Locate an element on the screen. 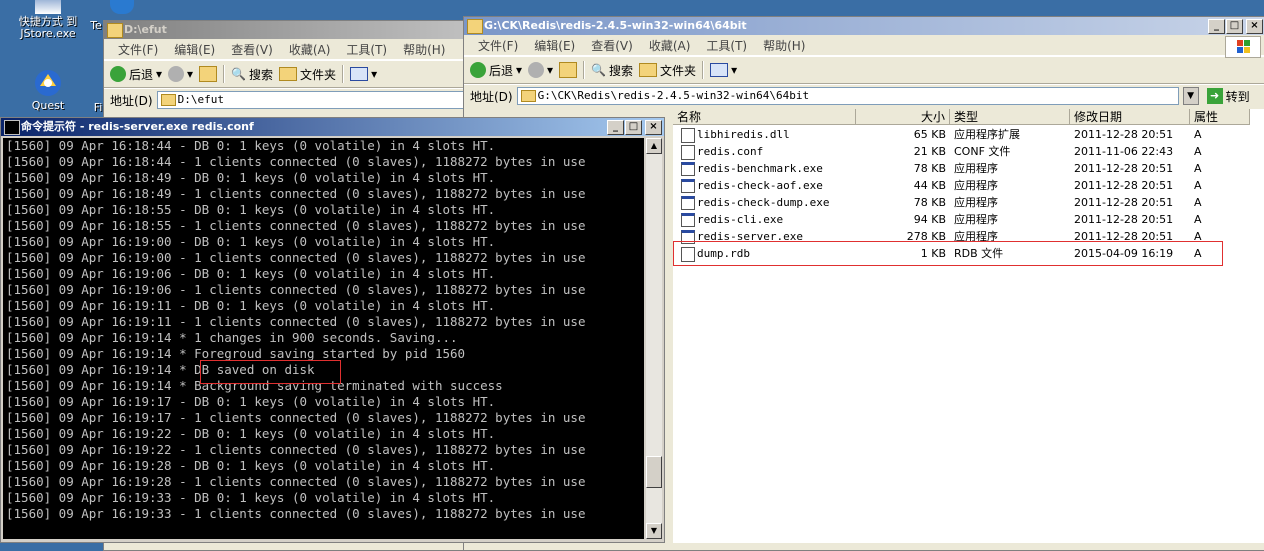 This screenshot has height=551, width=1264. file-row: redis.conf 21 KB CONF 文件 2011-11-06 22:43 A is located at coordinates (953, 151).